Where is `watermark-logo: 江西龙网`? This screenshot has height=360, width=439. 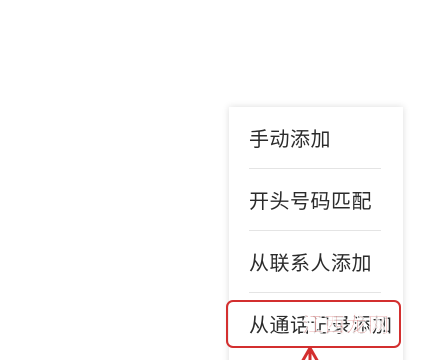
watermark-logo: 江西龙网 is located at coordinates (346, 324).